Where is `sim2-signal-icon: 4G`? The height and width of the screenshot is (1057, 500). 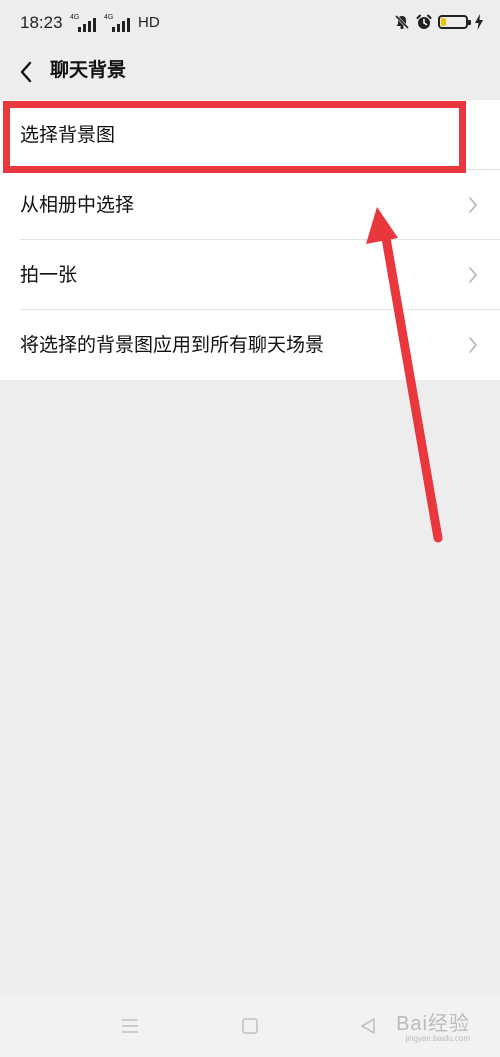 sim2-signal-icon: 4G is located at coordinates (118, 23).